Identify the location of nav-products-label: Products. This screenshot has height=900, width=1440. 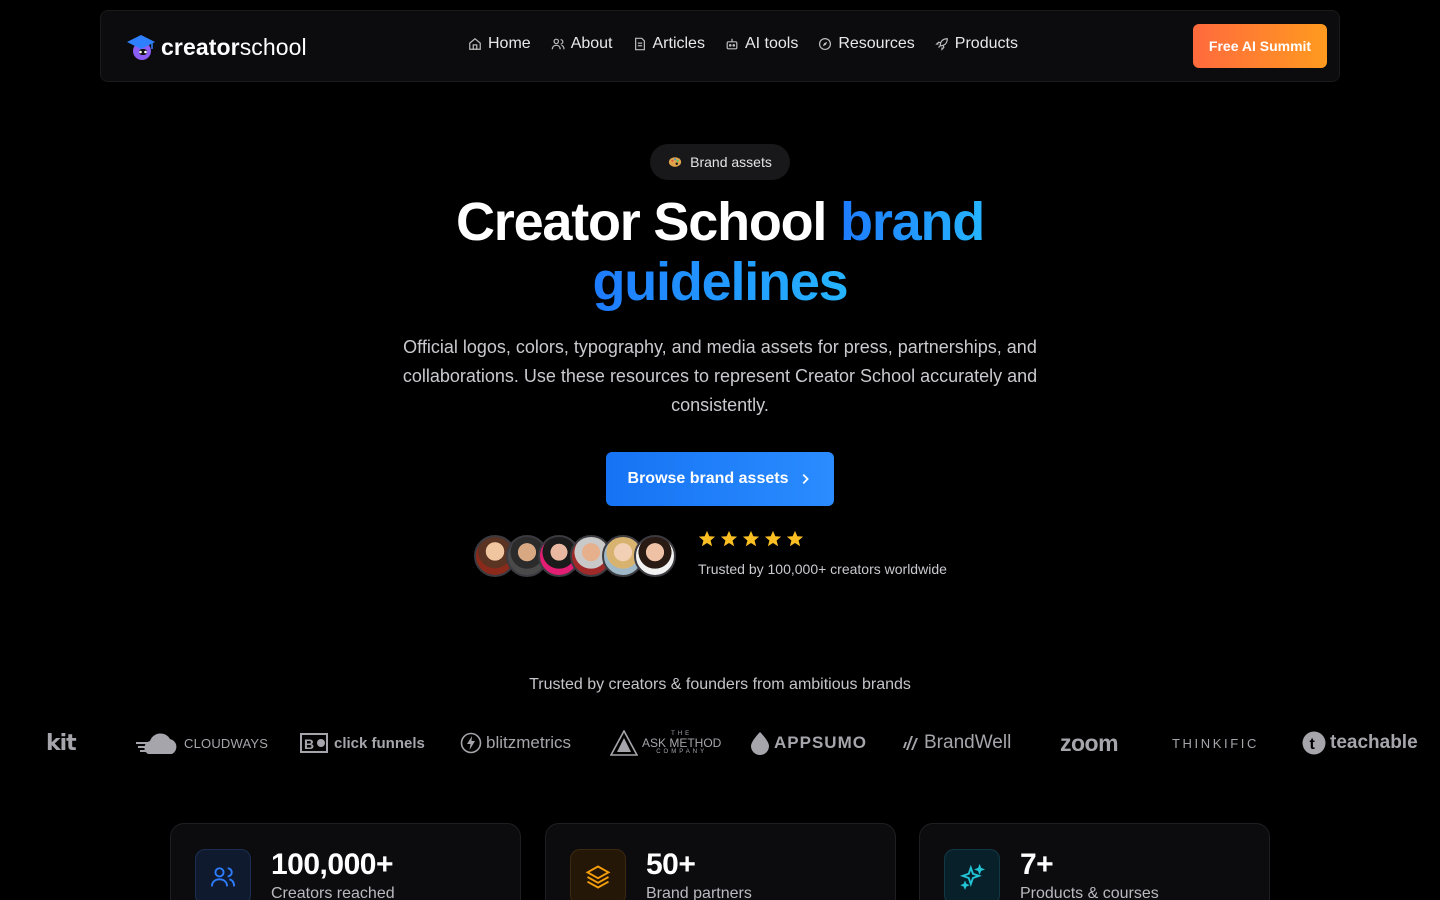
(986, 43).